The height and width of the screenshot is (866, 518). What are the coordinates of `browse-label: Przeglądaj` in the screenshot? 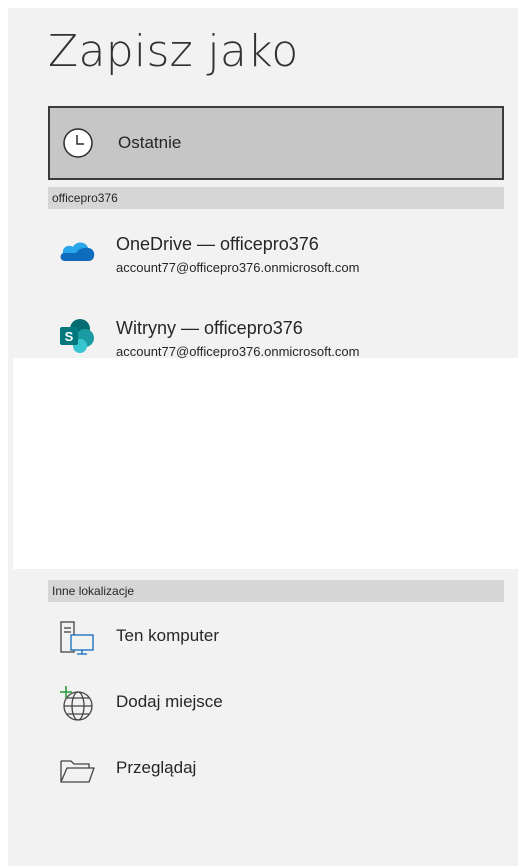 It's located at (156, 767).